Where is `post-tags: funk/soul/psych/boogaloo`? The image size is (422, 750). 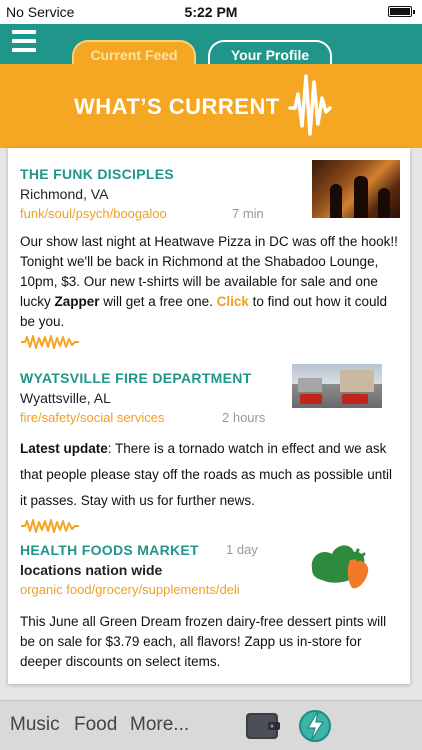 post-tags: funk/soul/psych/boogaloo is located at coordinates (93, 213).